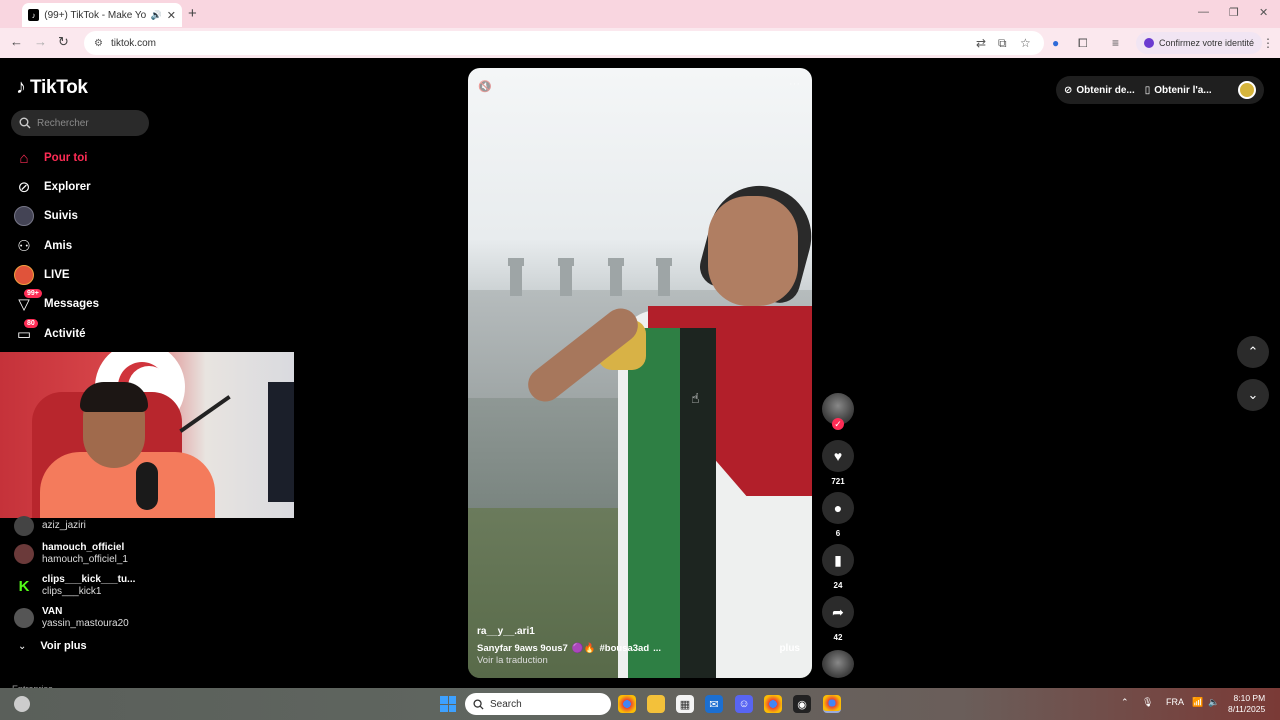 The height and width of the screenshot is (720, 1280). I want to click on volume-icon: 🔇, so click(485, 86).